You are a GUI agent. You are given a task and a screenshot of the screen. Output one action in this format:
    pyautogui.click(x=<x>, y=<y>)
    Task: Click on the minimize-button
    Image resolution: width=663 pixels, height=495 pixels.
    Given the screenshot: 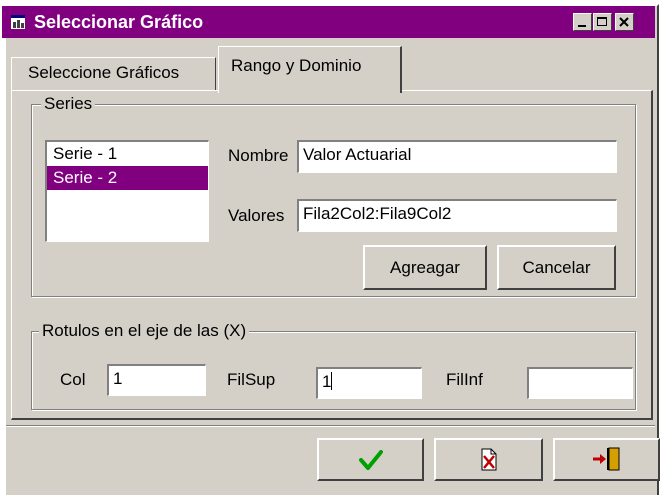 What is the action you would take?
    pyautogui.click(x=582, y=22)
    